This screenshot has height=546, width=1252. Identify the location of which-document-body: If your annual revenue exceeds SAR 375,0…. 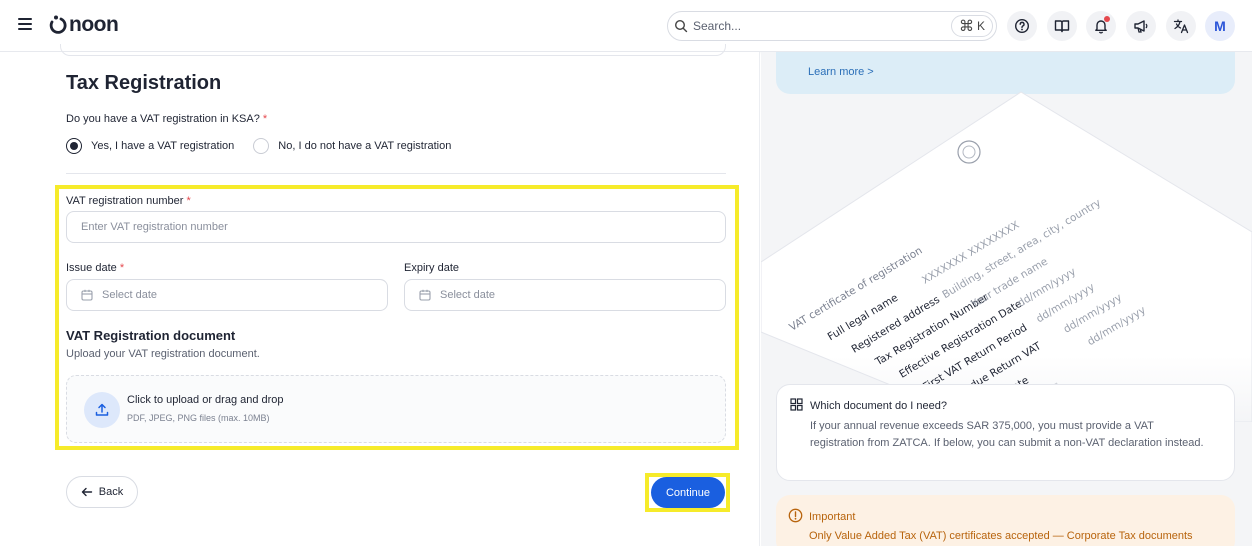
(1007, 434).